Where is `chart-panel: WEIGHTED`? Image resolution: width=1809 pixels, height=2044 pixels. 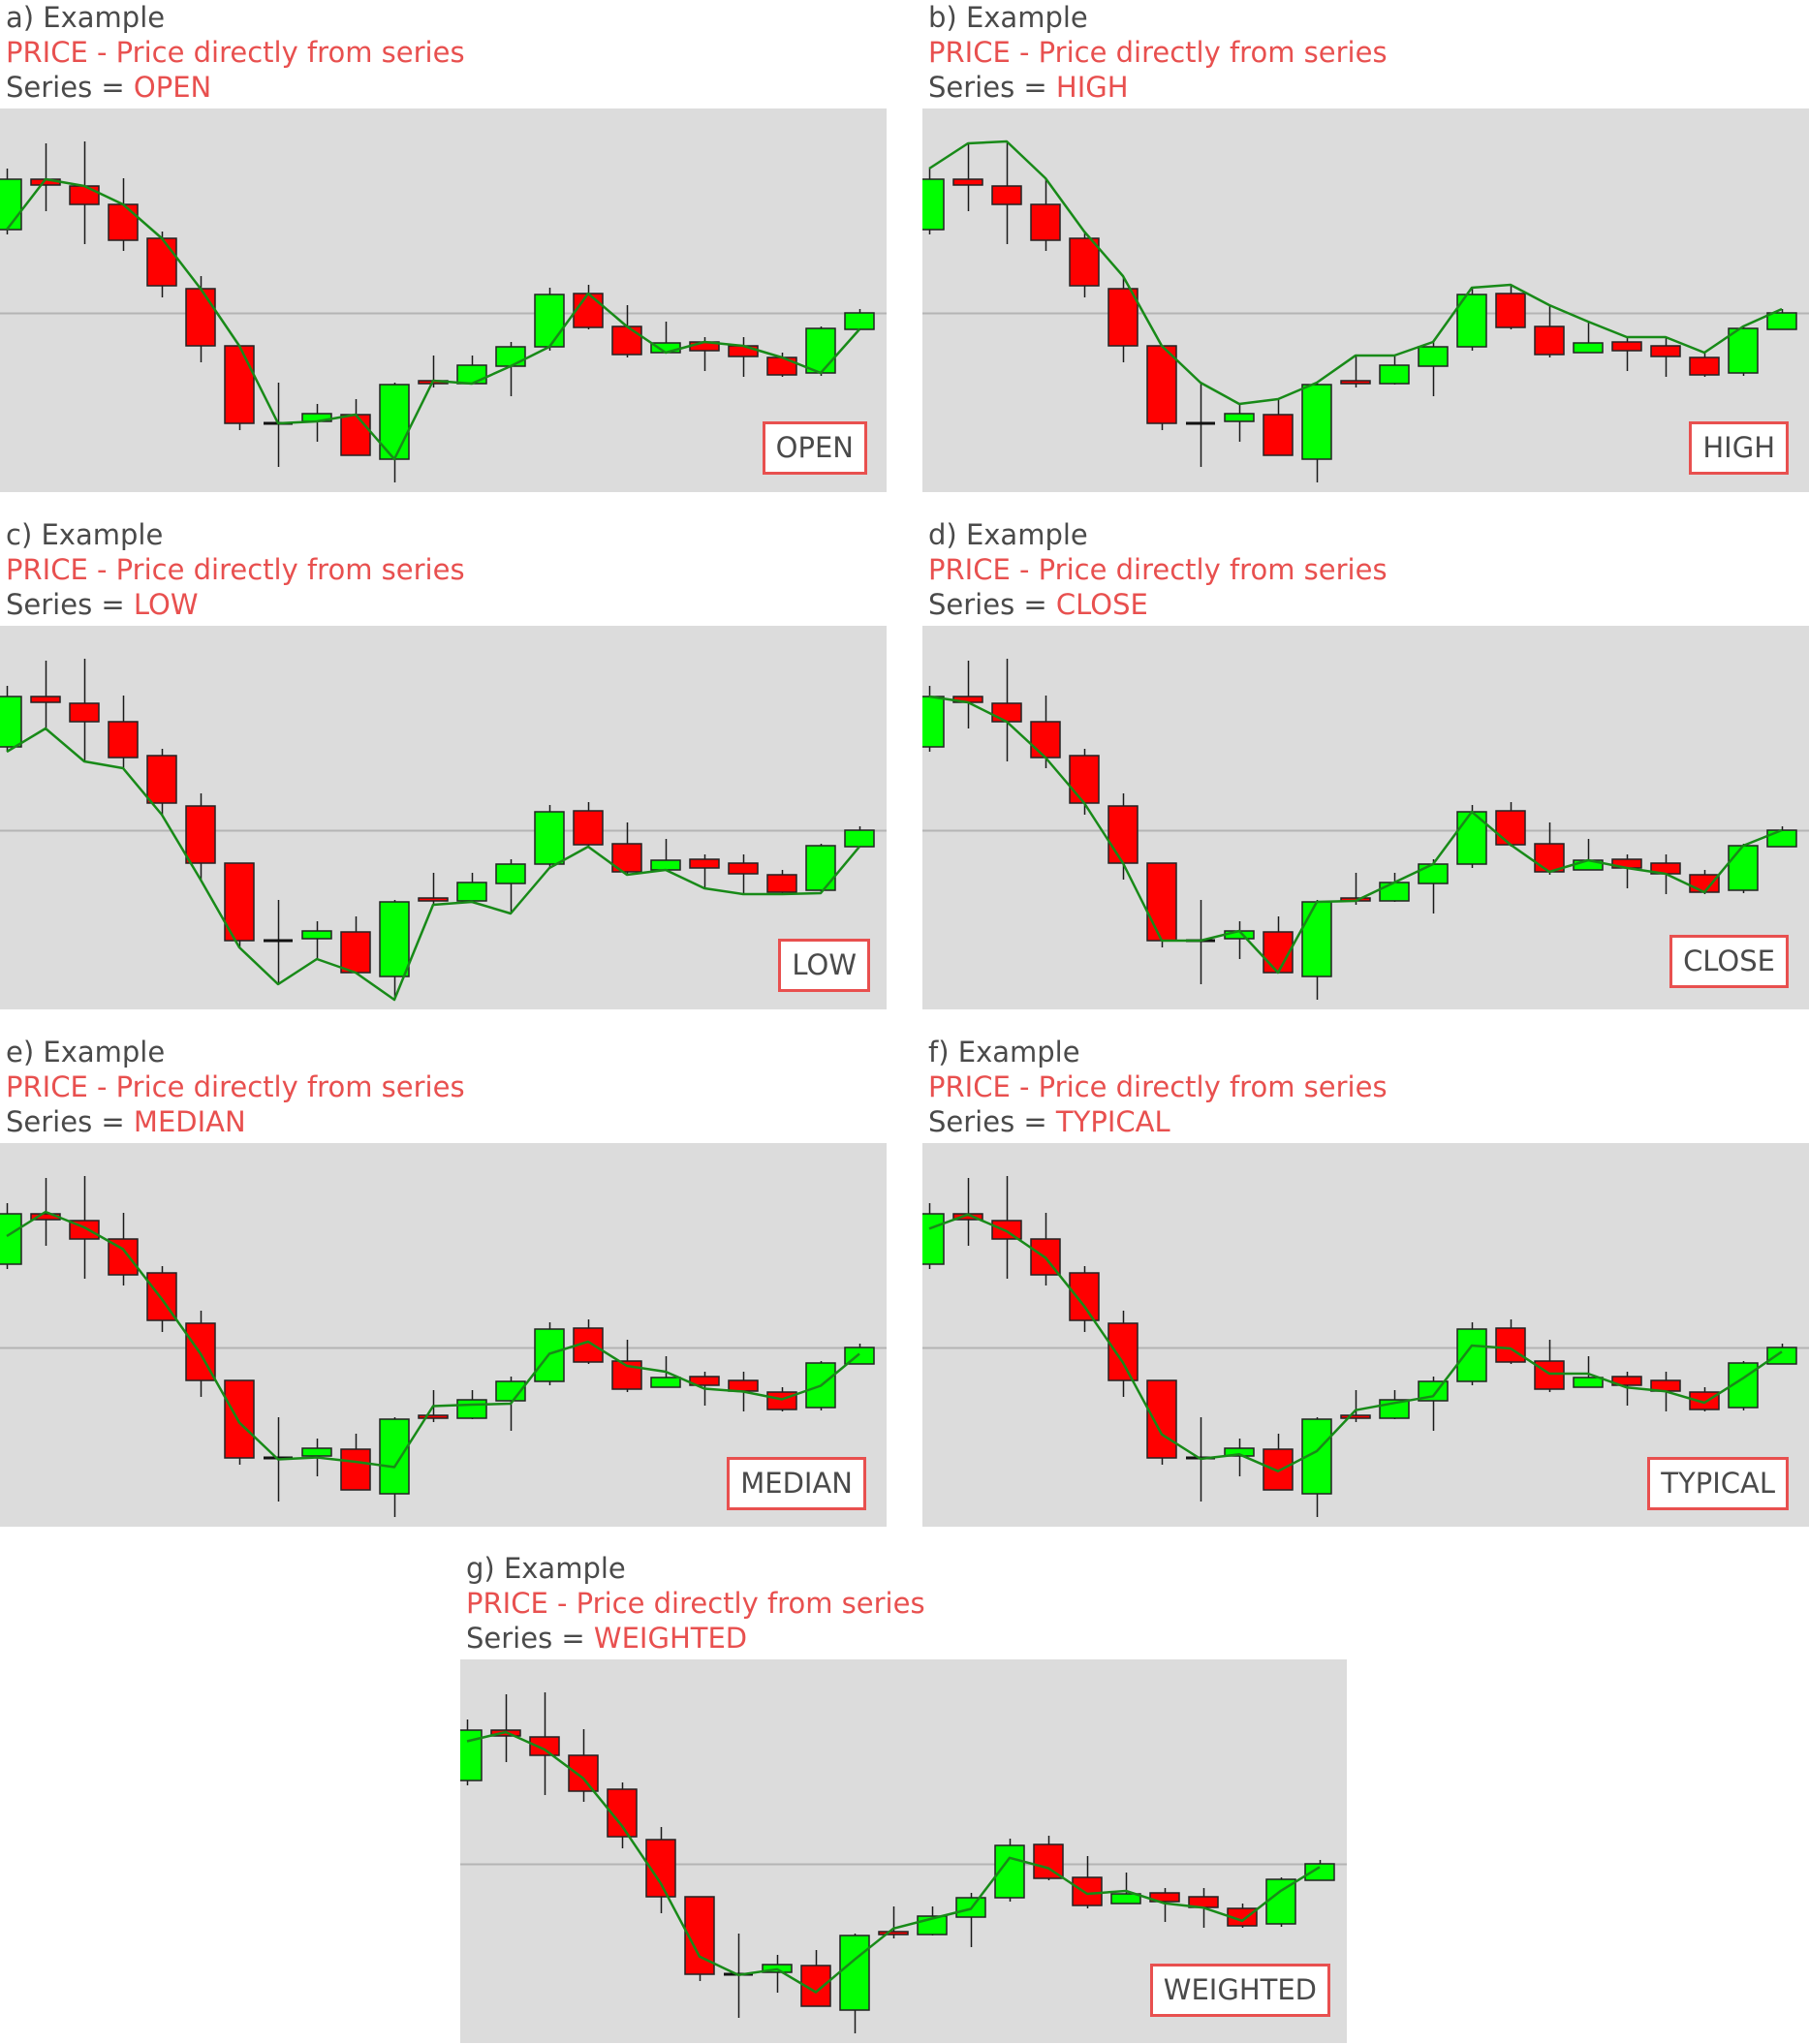 chart-panel: WEIGHTED is located at coordinates (904, 1851).